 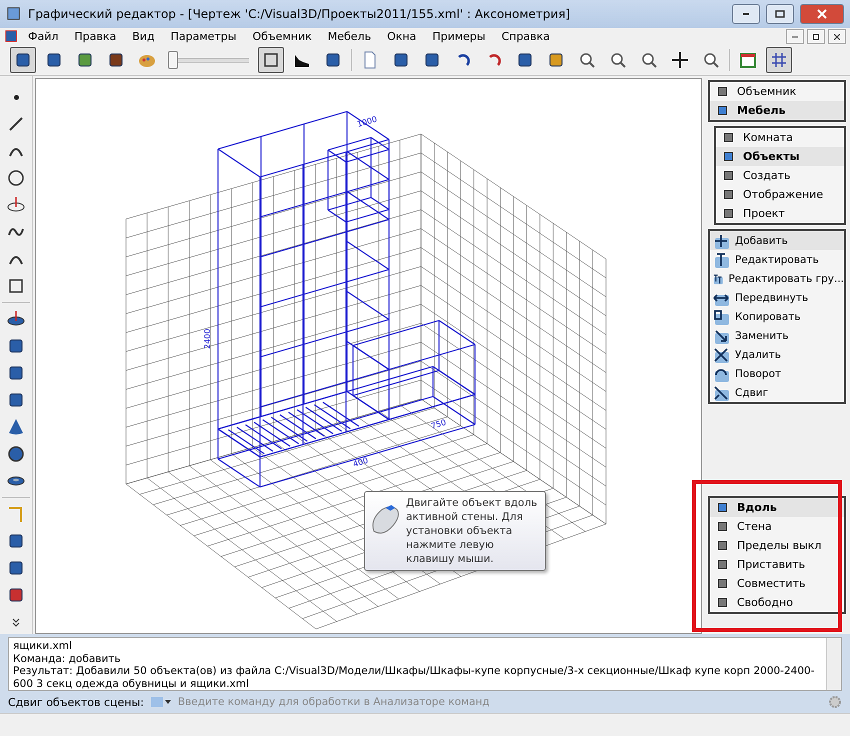 I want to click on delete-icon, so click(x=721, y=355).